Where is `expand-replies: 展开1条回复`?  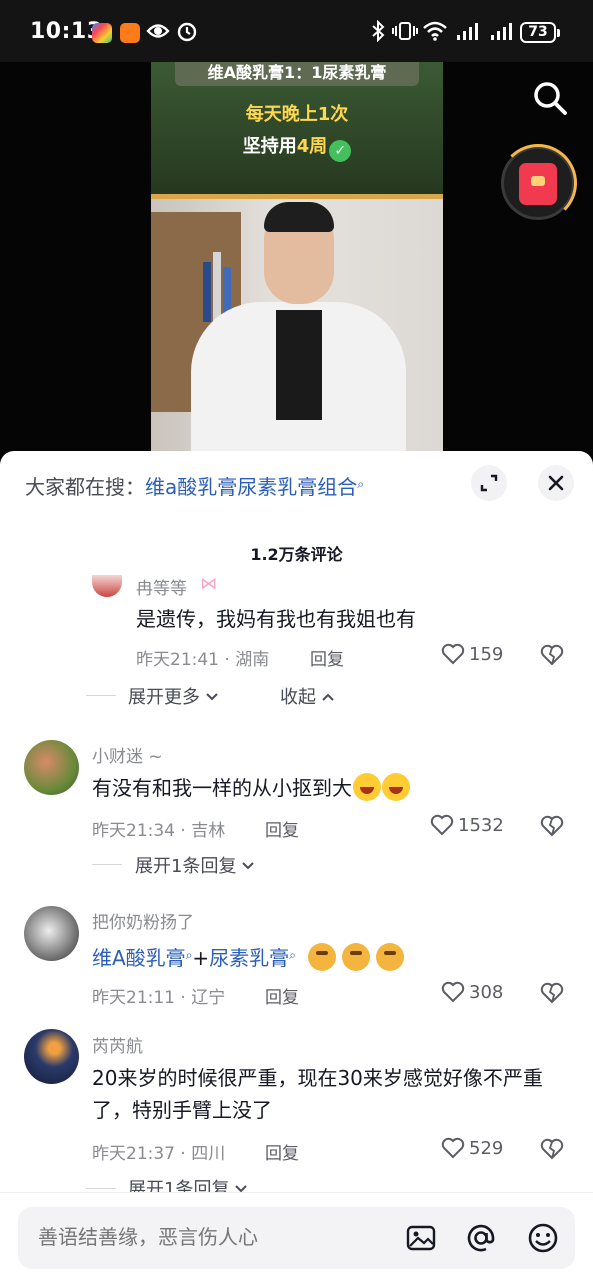
expand-replies: 展开1条回复 is located at coordinates (195, 865).